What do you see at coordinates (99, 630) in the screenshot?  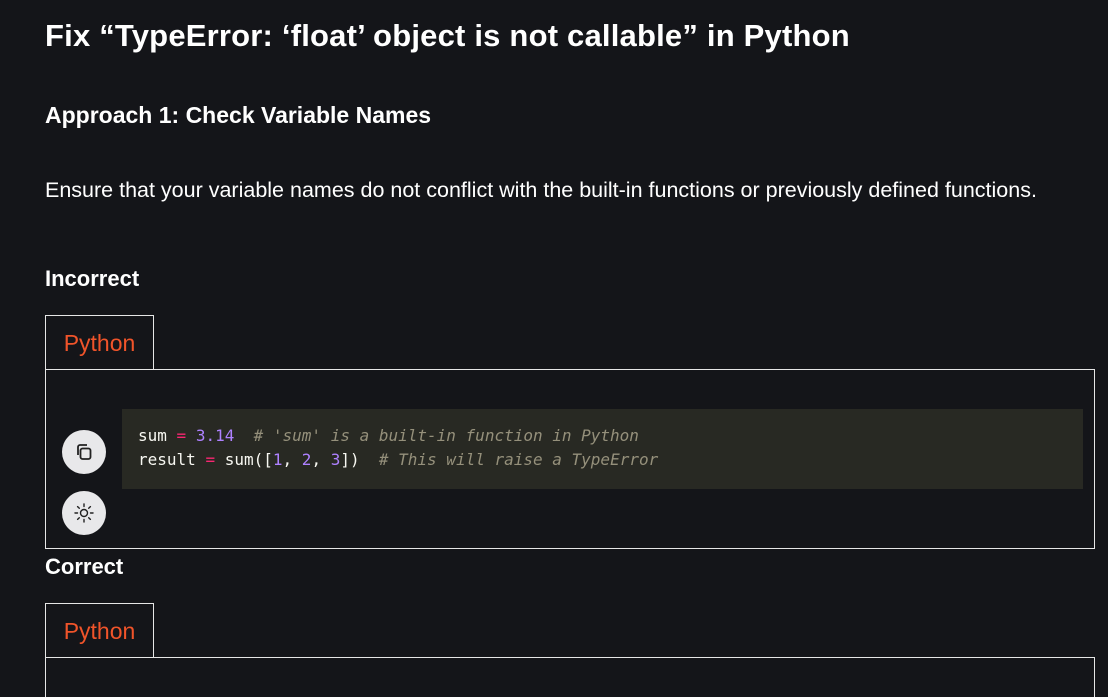 I see `tab-python-correct: Python` at bounding box center [99, 630].